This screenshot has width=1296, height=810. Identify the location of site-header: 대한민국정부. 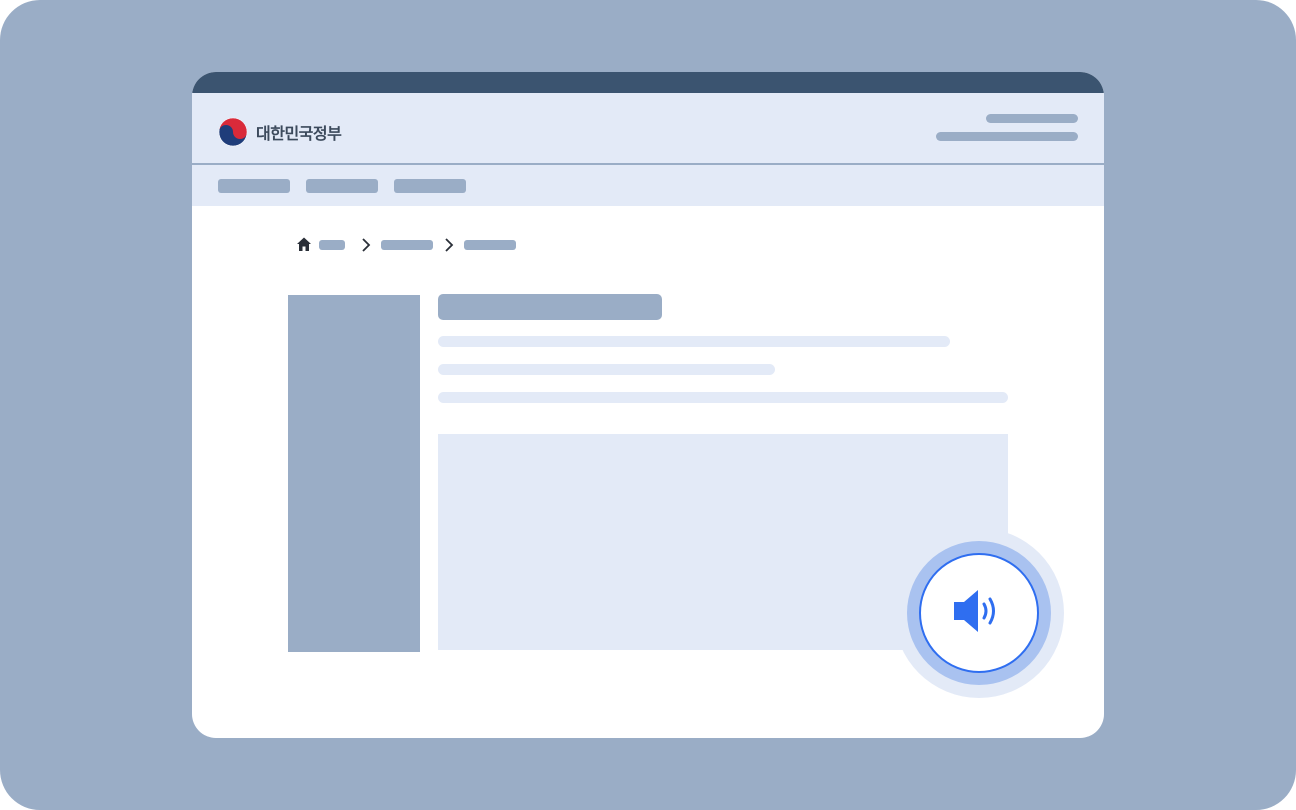
(648, 129).